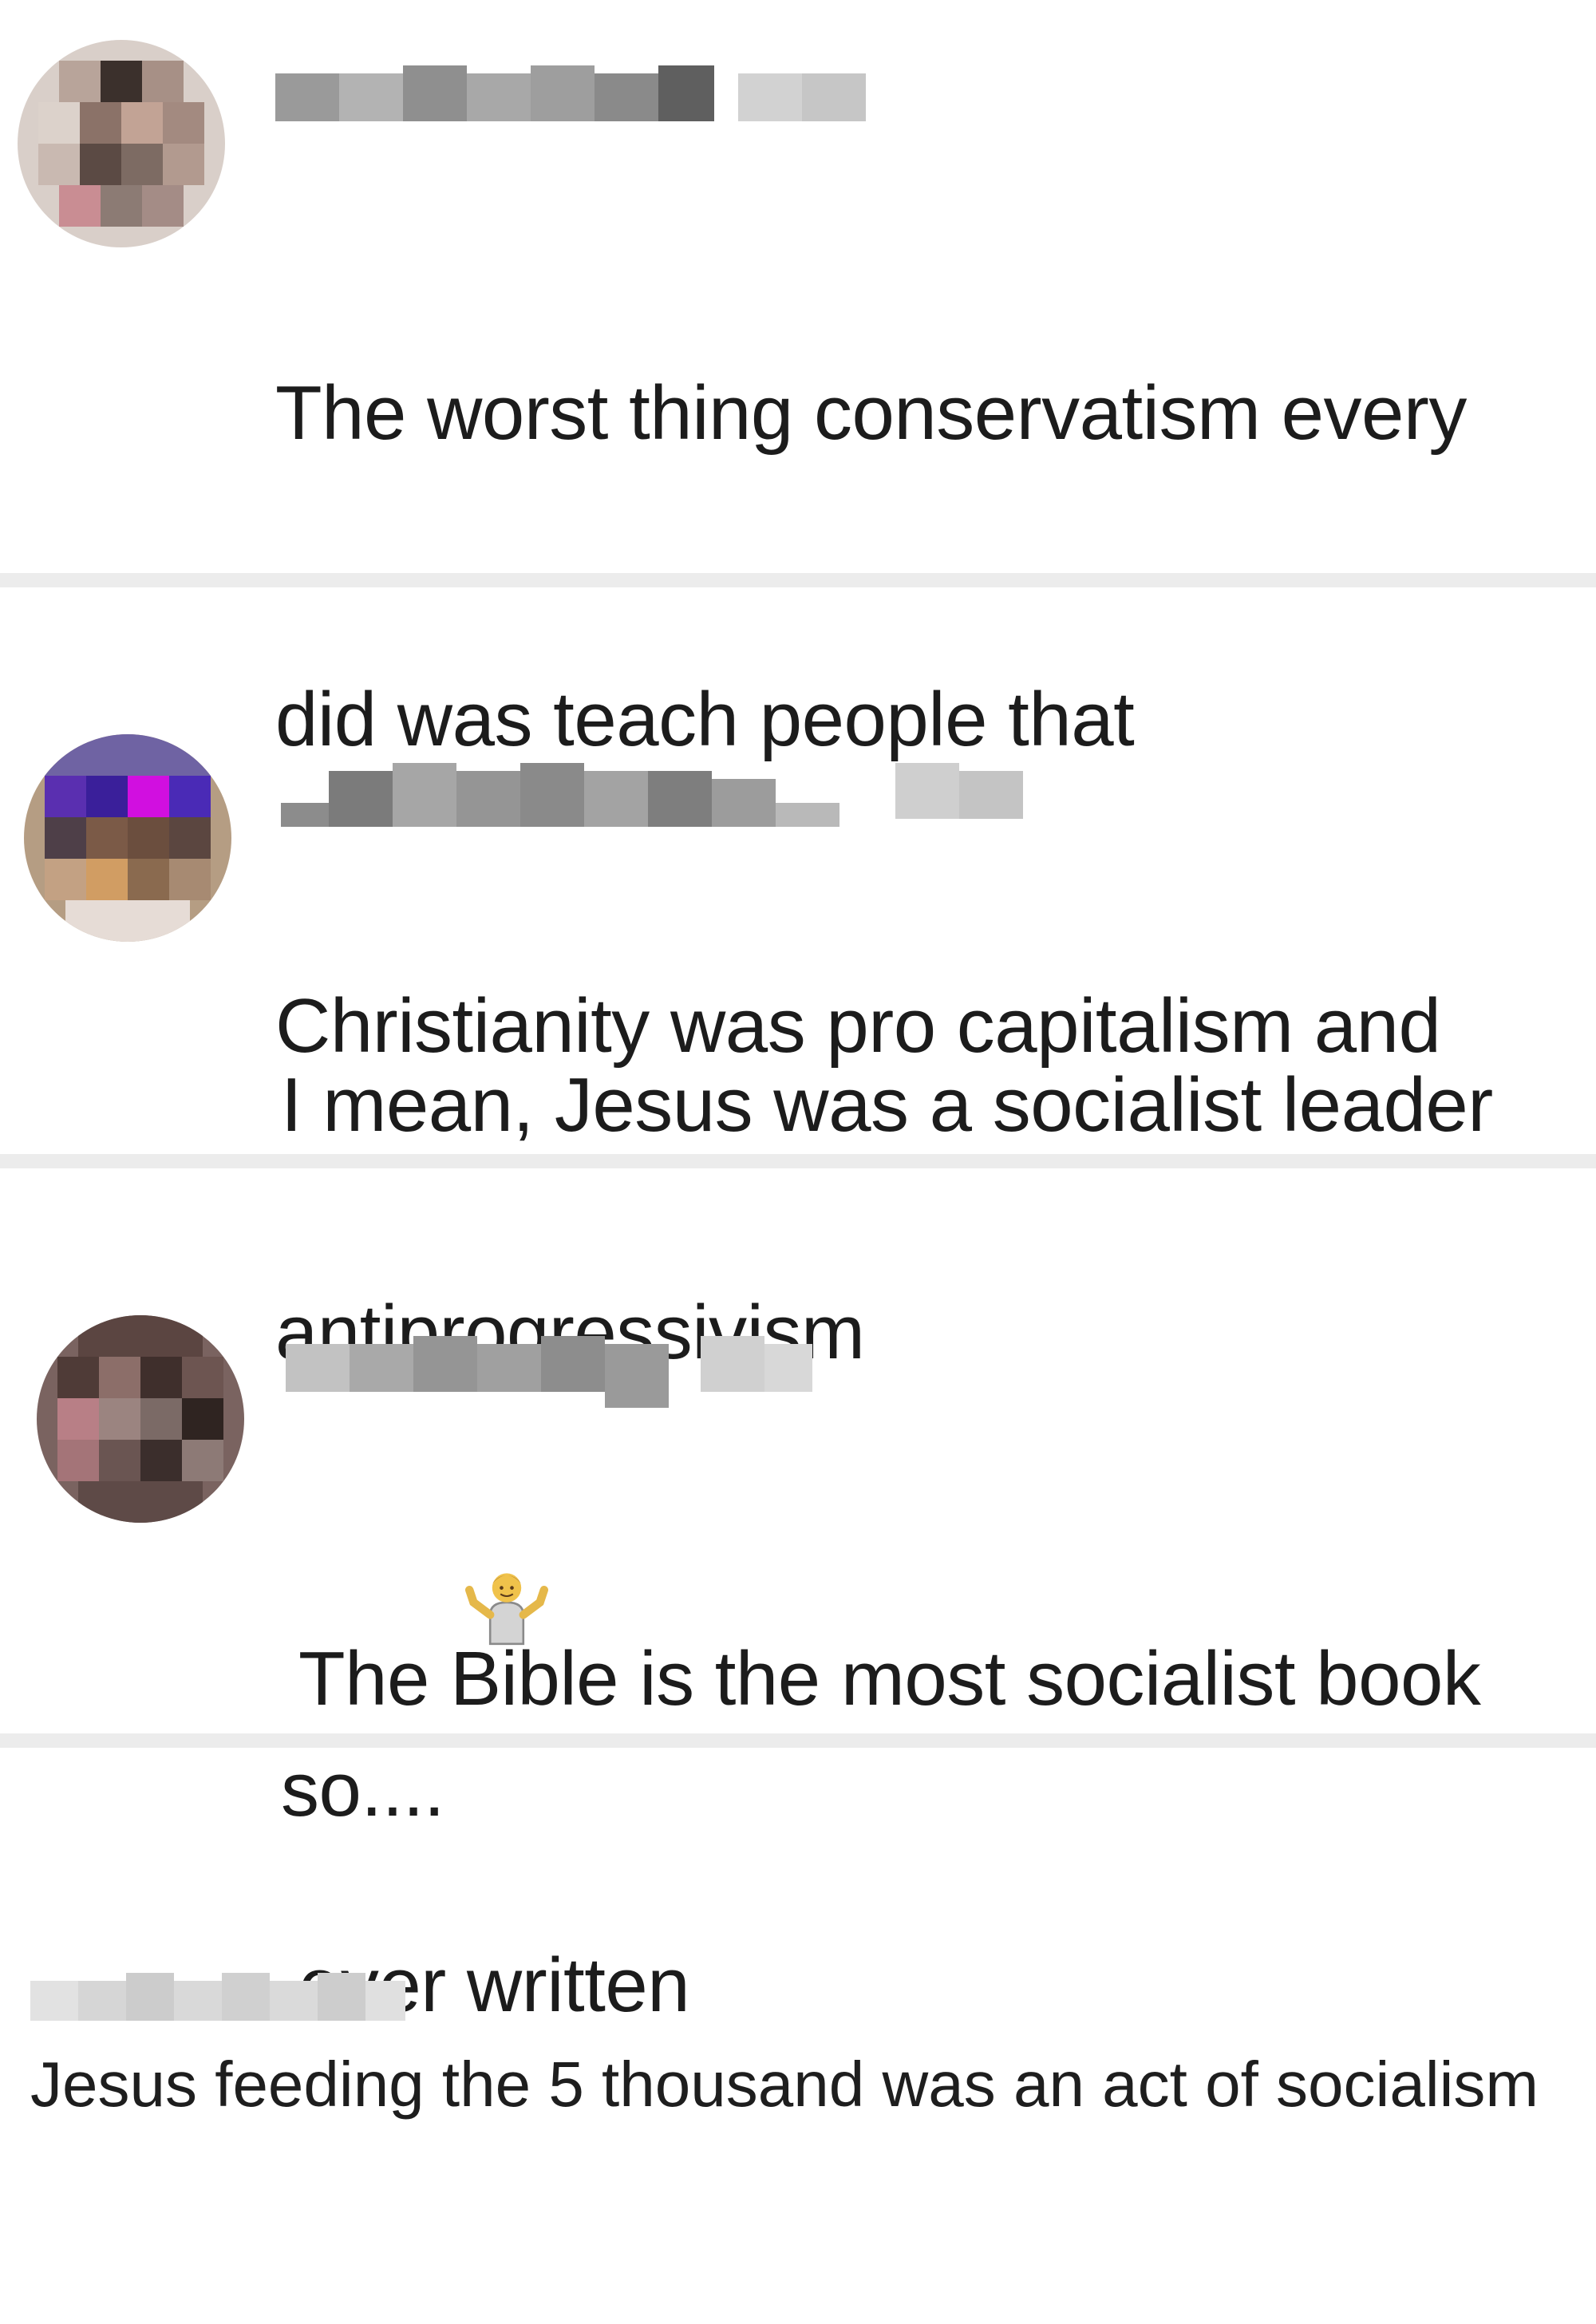  Describe the element at coordinates (871, 413) in the screenshot. I see `comment-line: The worst thing conservatism every` at that location.